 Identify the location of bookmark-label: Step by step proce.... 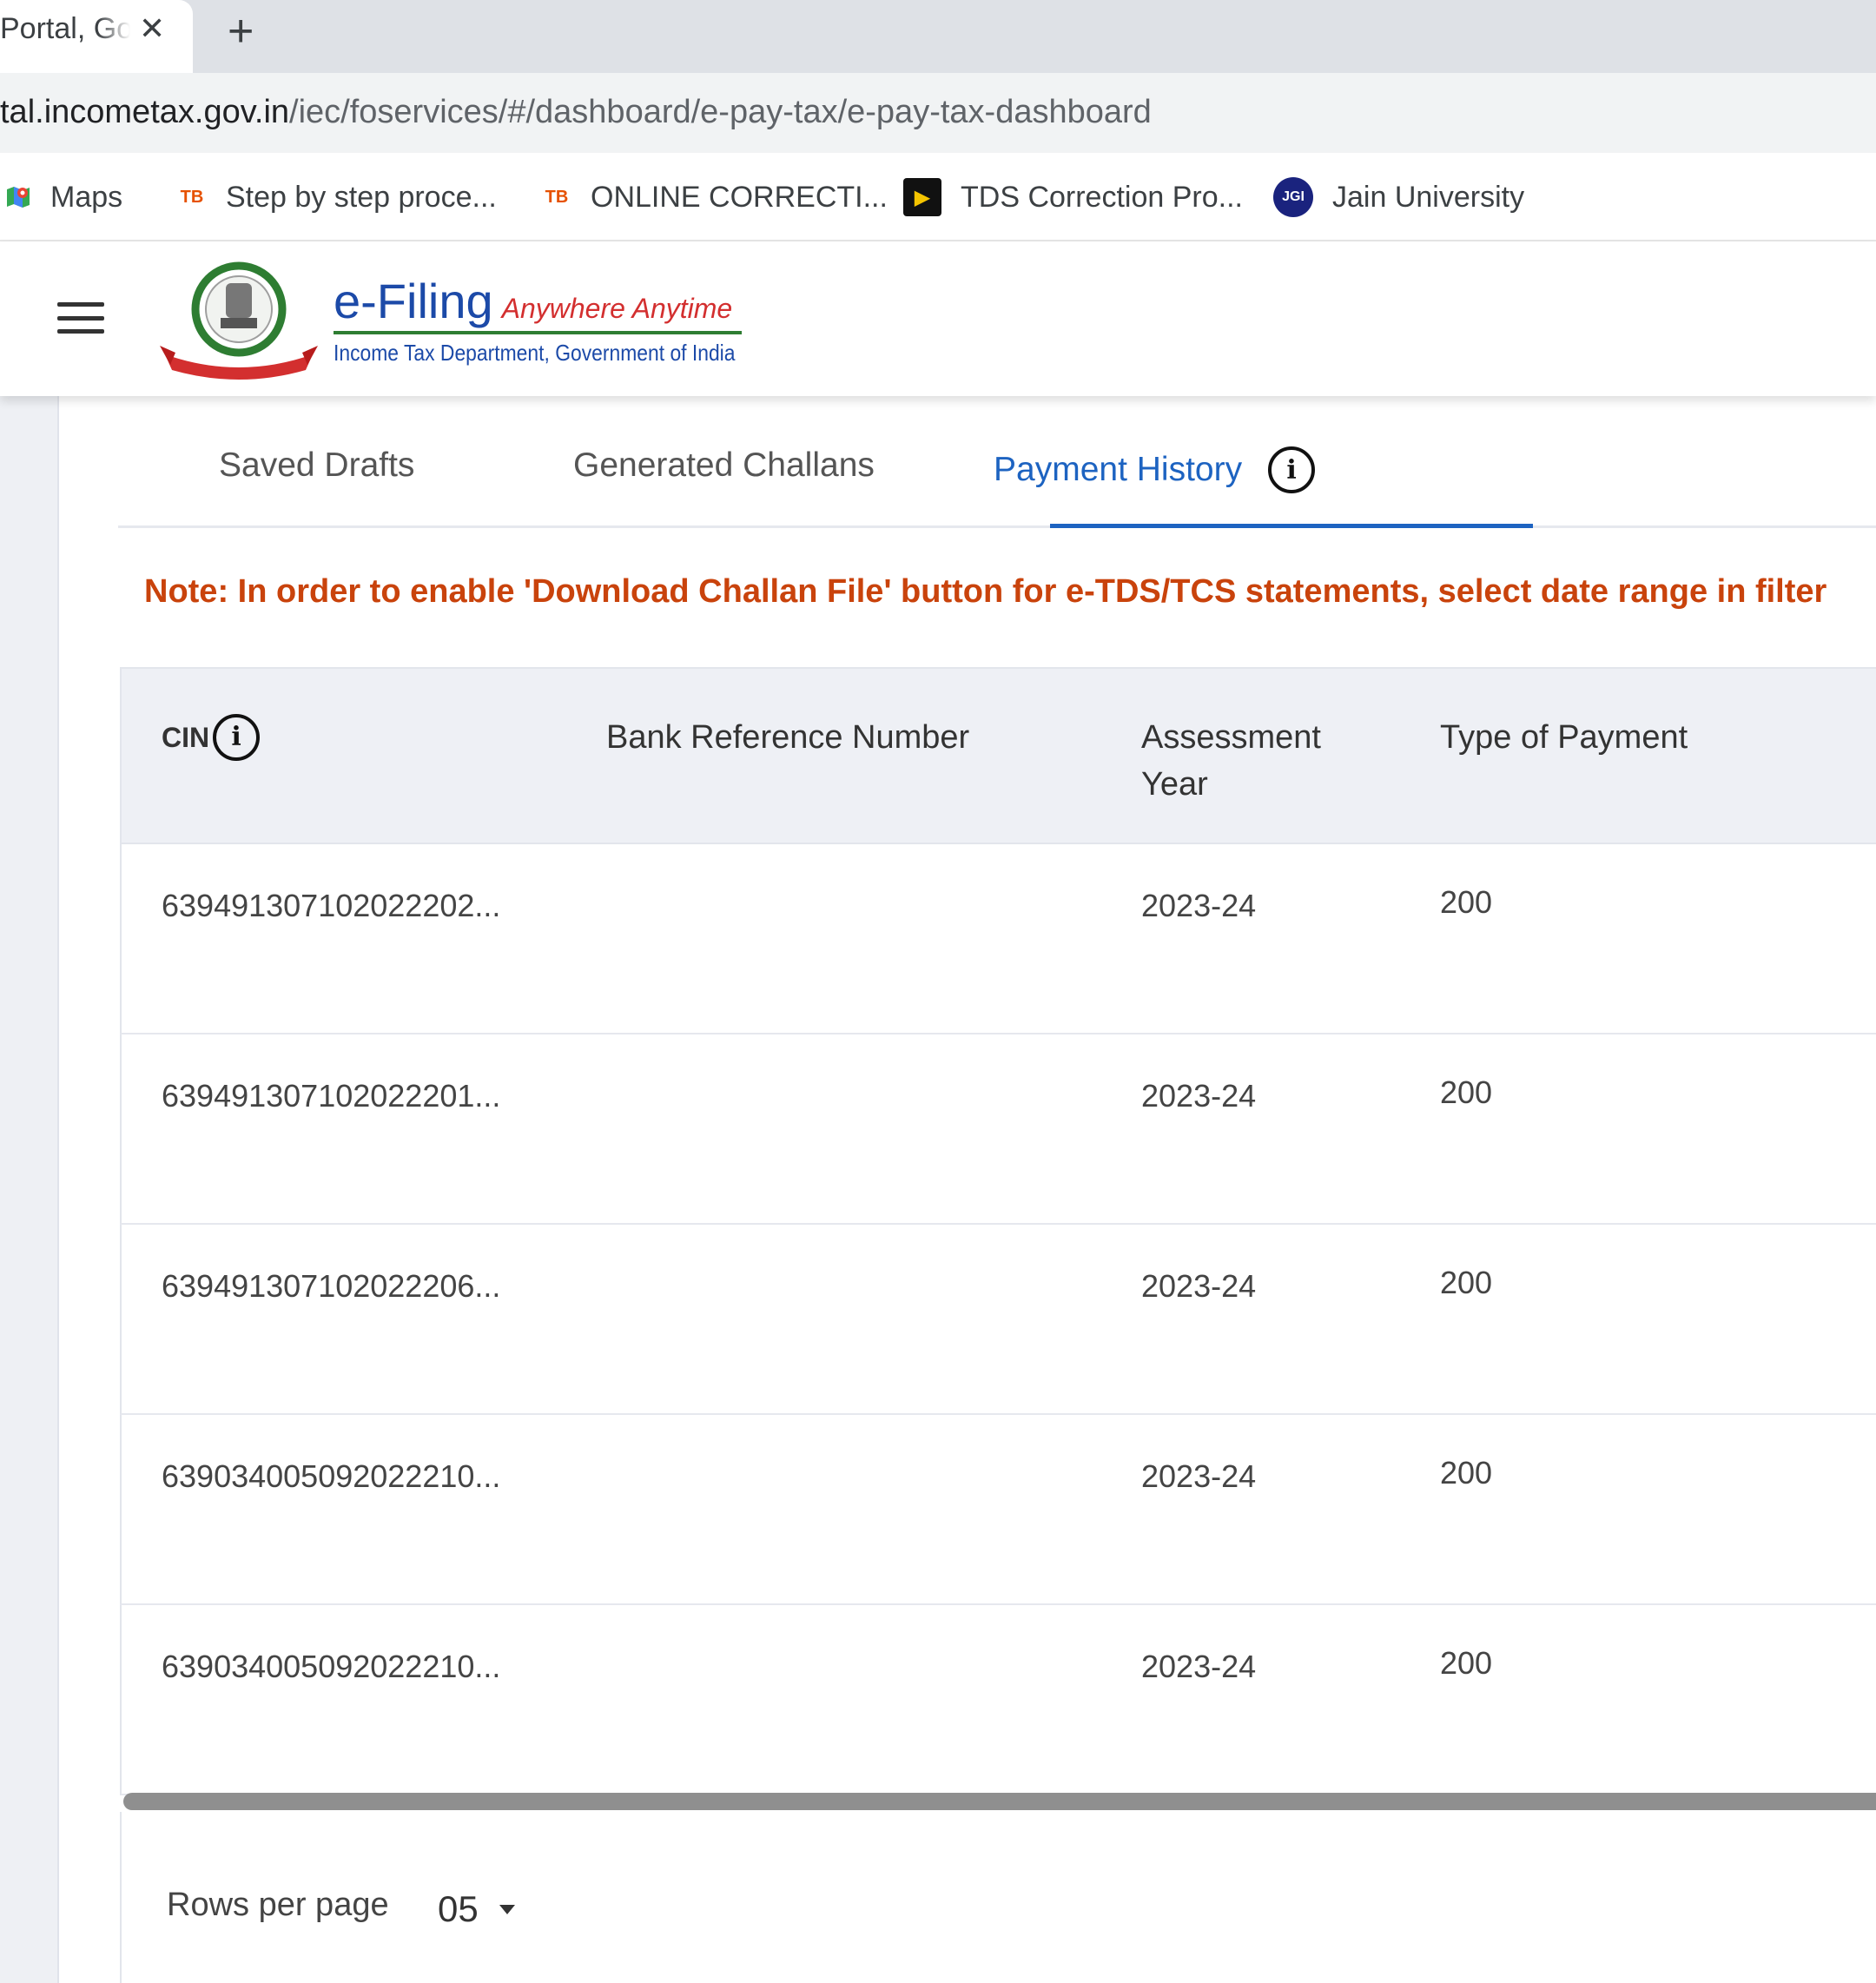
(361, 197).